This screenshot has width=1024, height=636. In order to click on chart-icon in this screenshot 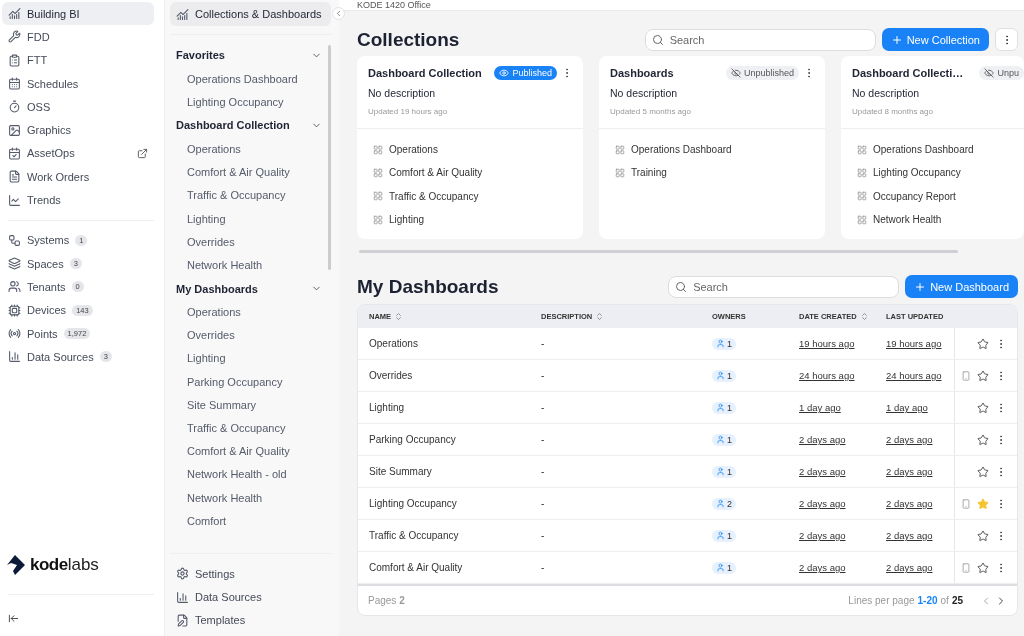, I will do `click(182, 14)`.